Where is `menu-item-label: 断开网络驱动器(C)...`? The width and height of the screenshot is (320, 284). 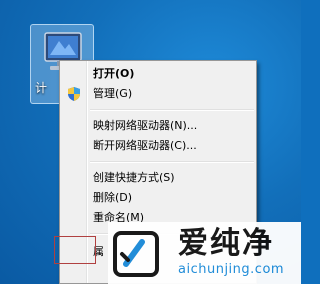
menu-item-label: 断开网络驱动器(C)... is located at coordinates (145, 145).